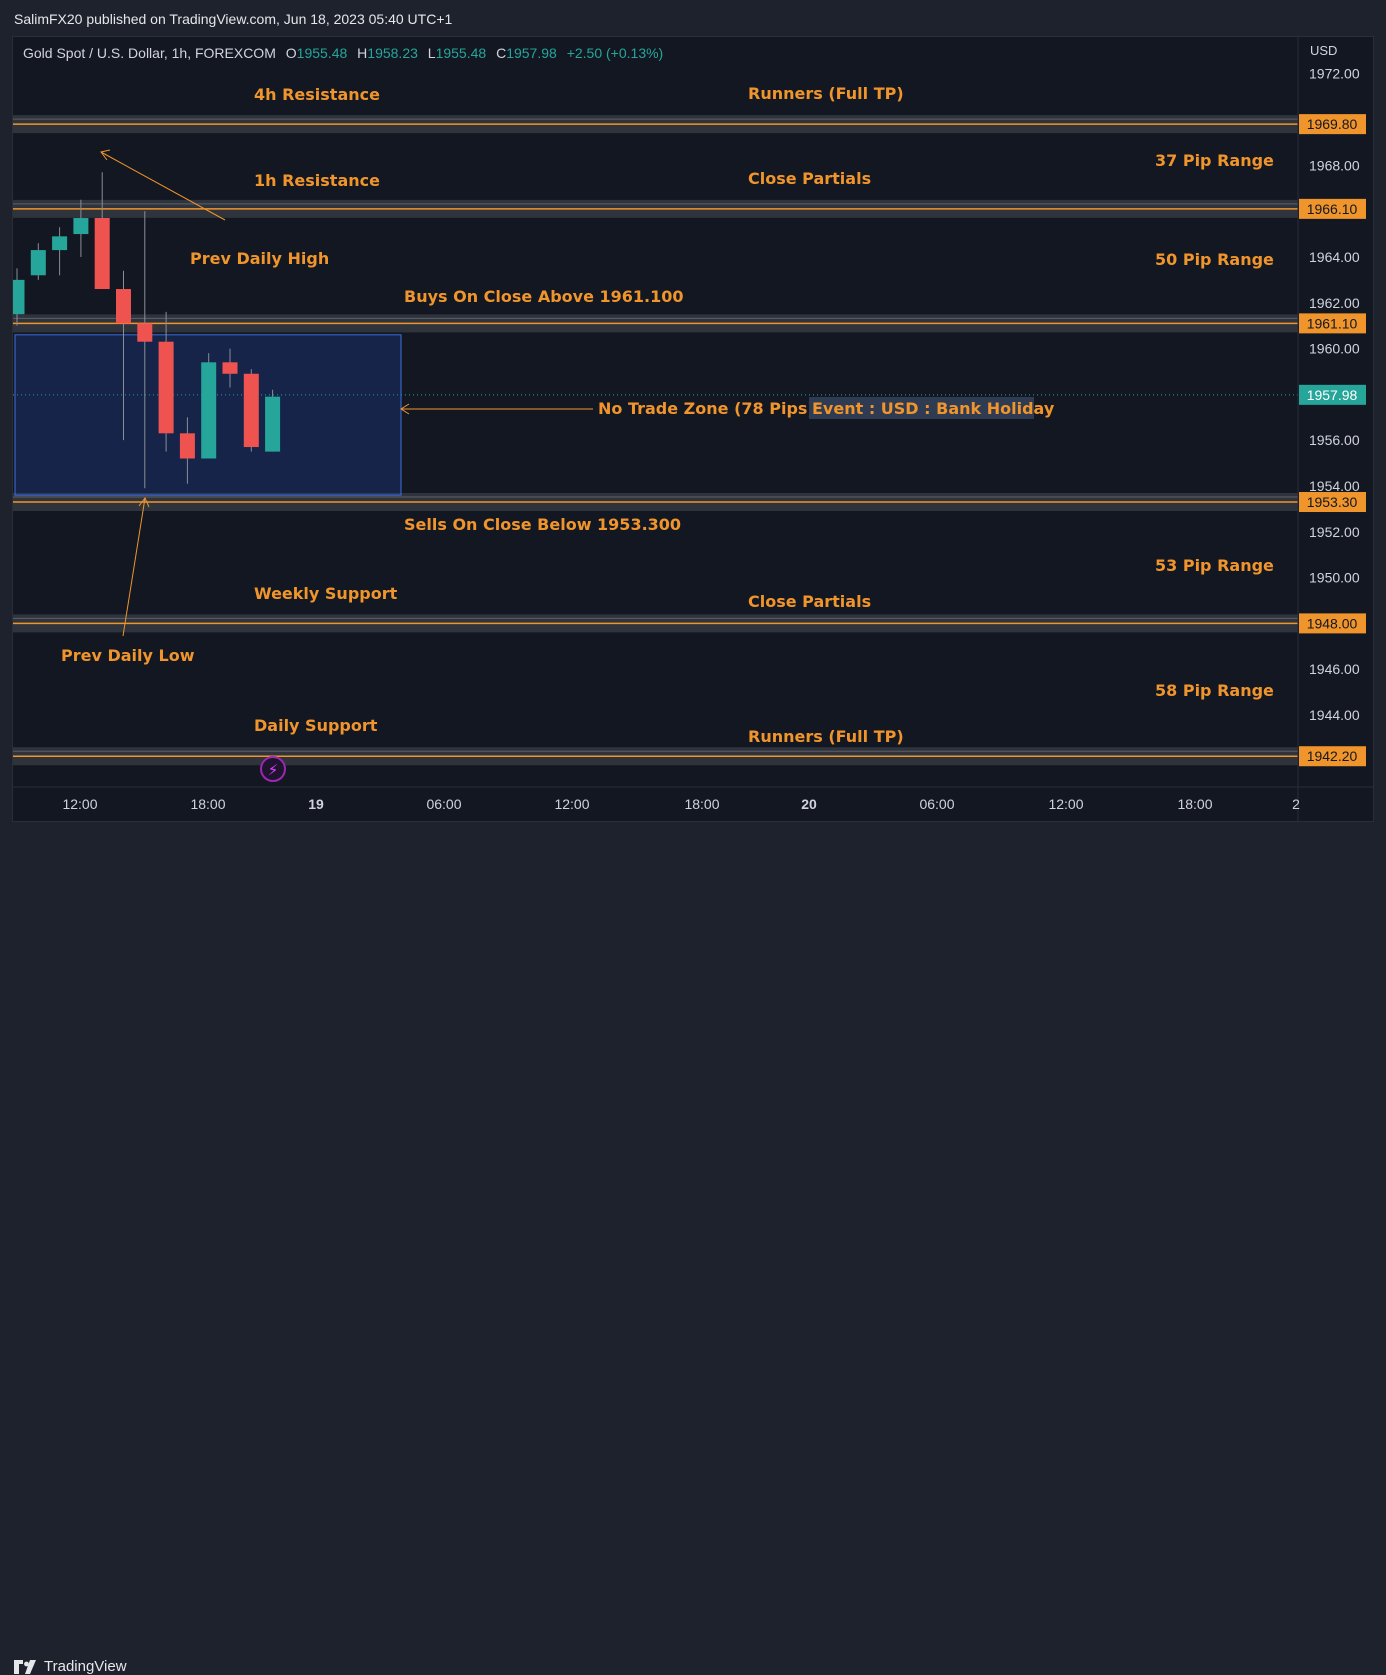  I want to click on annotation-runners-top: Runners (Full TP), so click(826, 93).